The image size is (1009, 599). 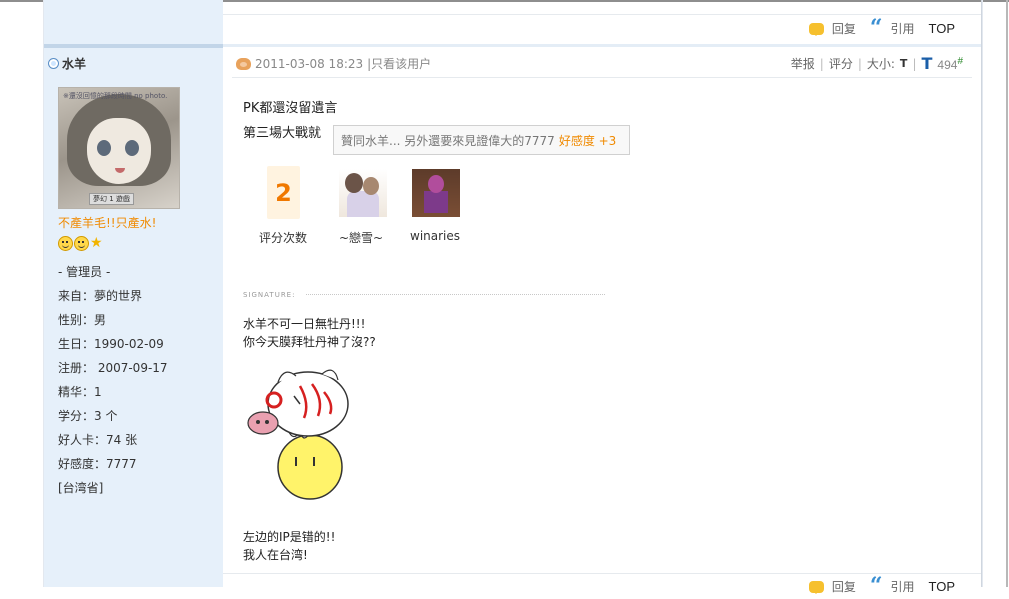 I want to click on quote-link: 引用, so click(x=902, y=28).